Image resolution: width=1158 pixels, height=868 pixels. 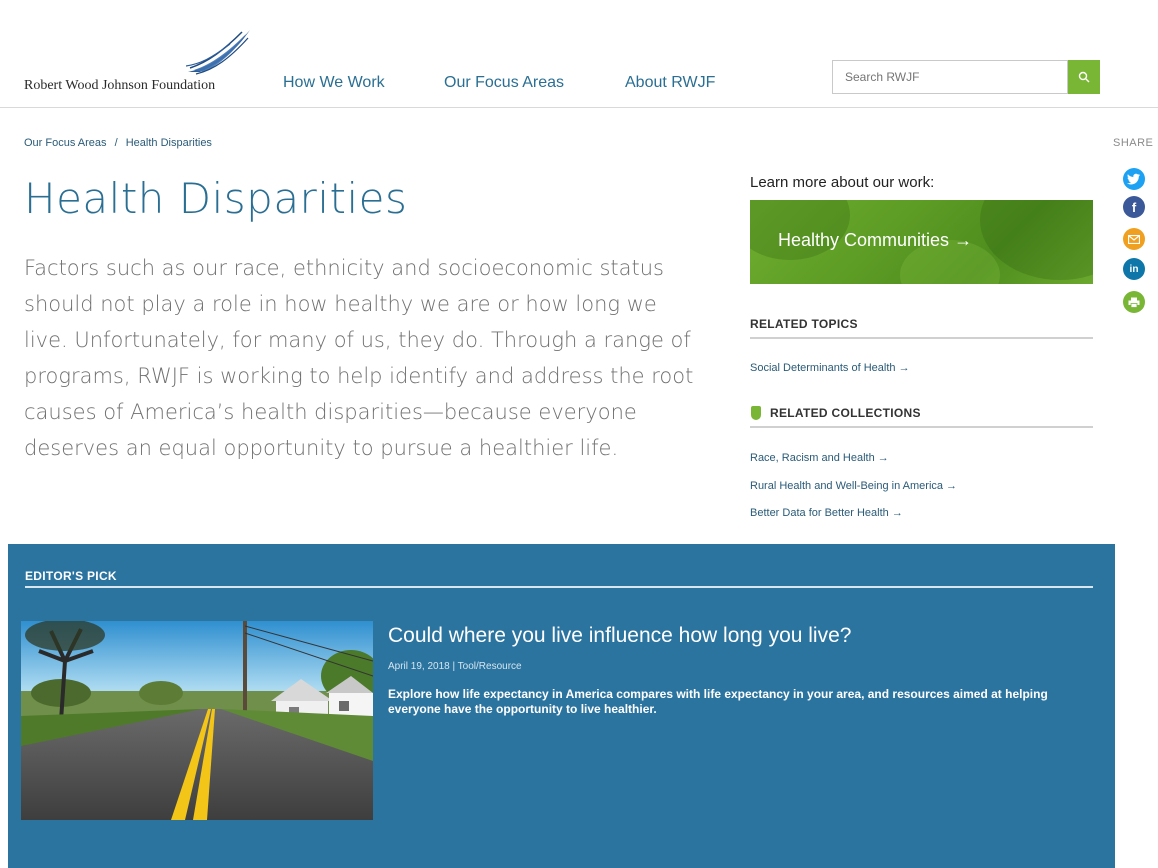 What do you see at coordinates (670, 83) in the screenshot?
I see `nav-about-rwjf: About RWJF` at bounding box center [670, 83].